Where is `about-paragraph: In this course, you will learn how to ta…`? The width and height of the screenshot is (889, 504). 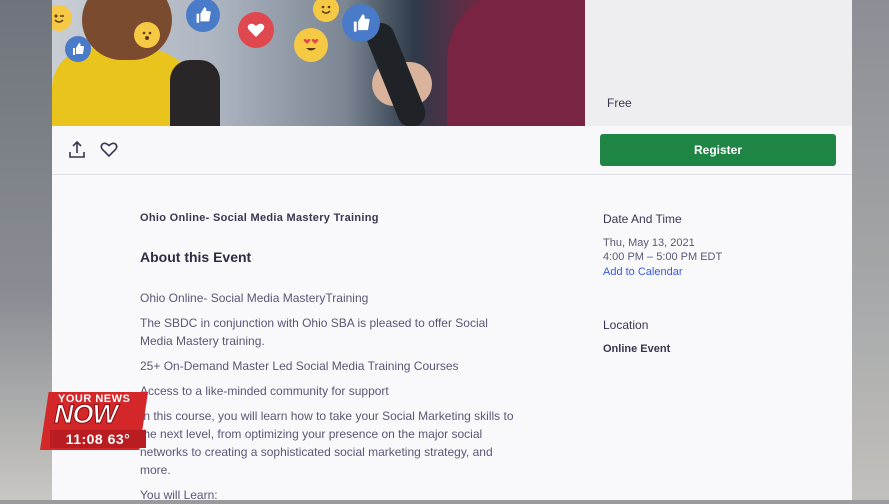
about-paragraph: In this course, you will learn how to ta… is located at coordinates (327, 443).